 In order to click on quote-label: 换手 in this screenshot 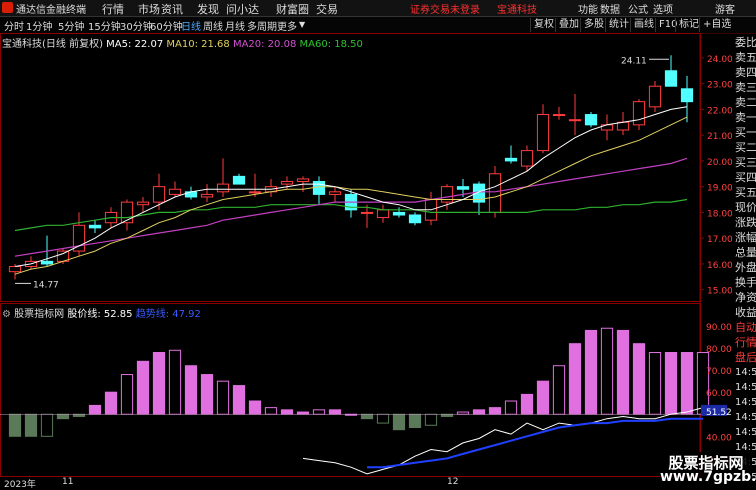, I will do `click(745, 282)`.